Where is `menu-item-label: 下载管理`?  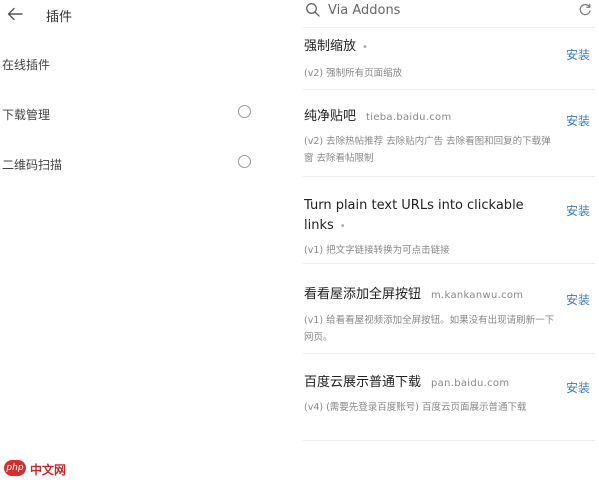
menu-item-label: 下载管理 is located at coordinates (26, 115).